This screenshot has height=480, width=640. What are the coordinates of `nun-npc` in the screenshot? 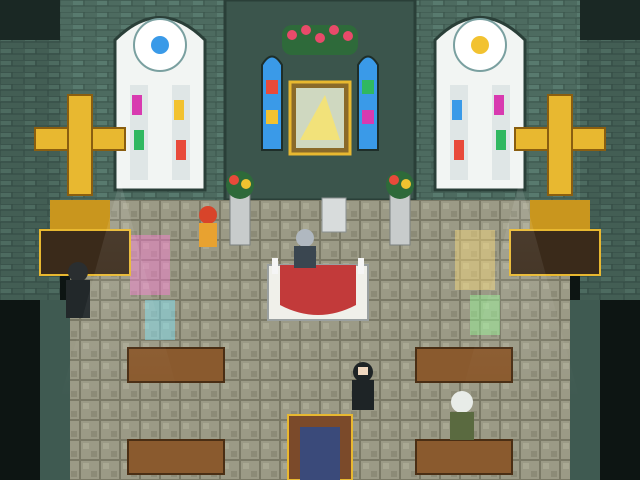 It's located at (363, 386).